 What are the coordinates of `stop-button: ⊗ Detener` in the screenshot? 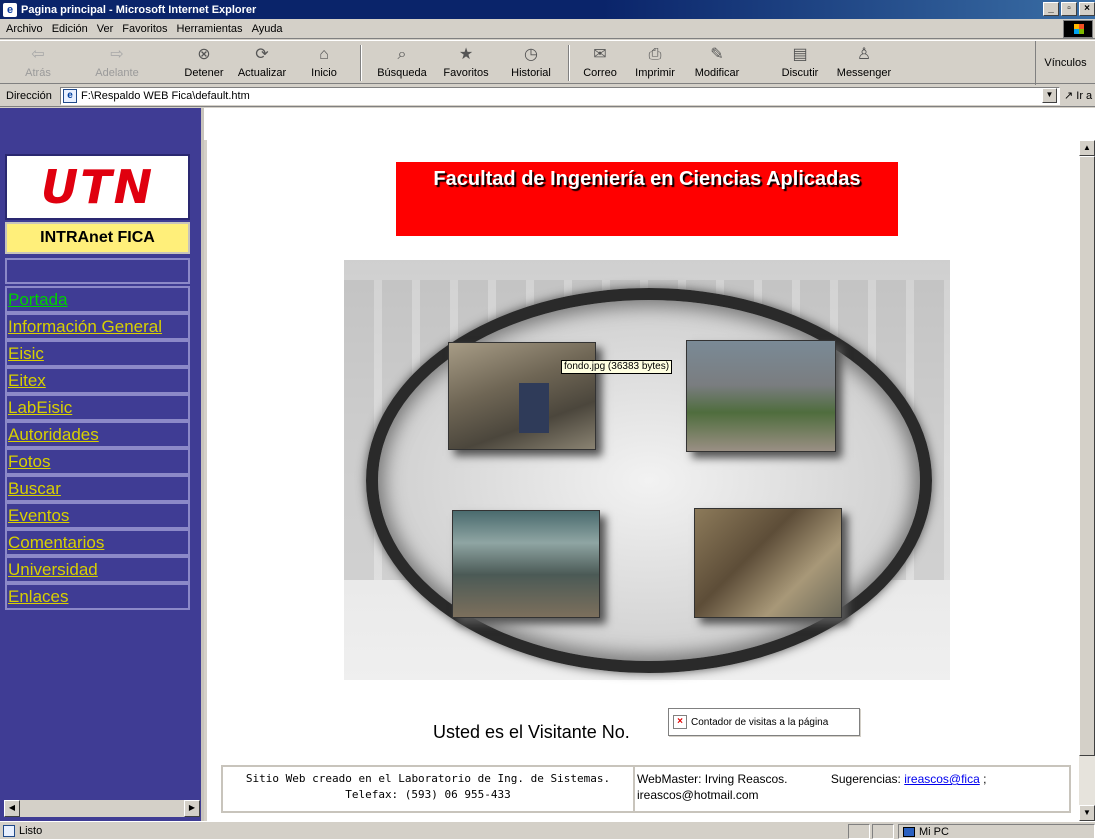 It's located at (204, 63).